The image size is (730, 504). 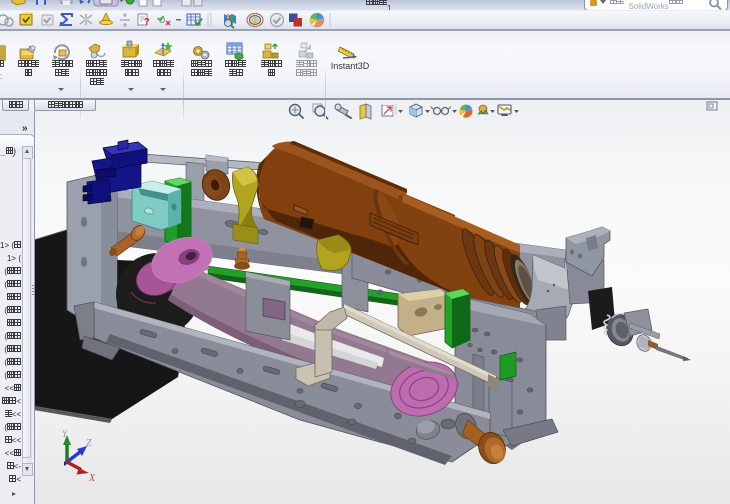 What do you see at coordinates (92, 478) in the screenshot?
I see `svg-text: X` at bounding box center [92, 478].